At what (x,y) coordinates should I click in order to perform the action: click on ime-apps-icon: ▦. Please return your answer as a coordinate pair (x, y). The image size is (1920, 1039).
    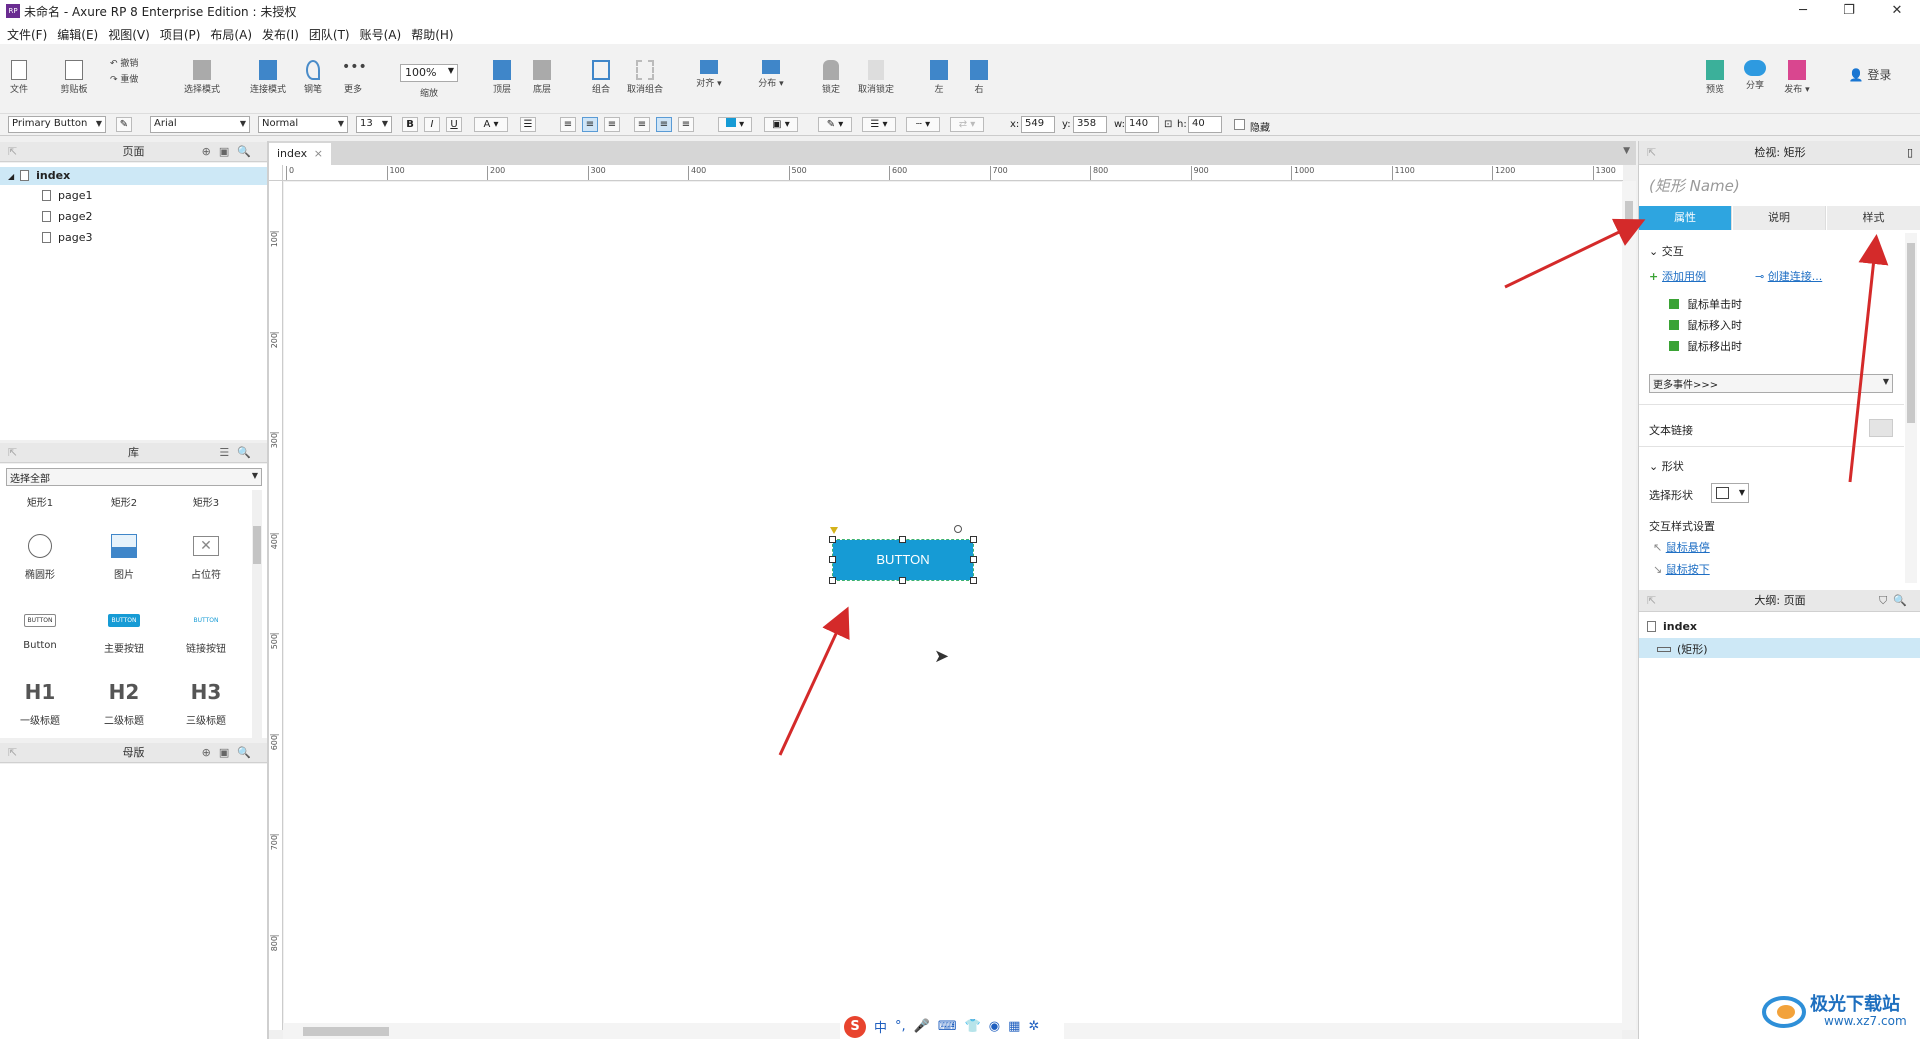
    Looking at the image, I should click on (1014, 1026).